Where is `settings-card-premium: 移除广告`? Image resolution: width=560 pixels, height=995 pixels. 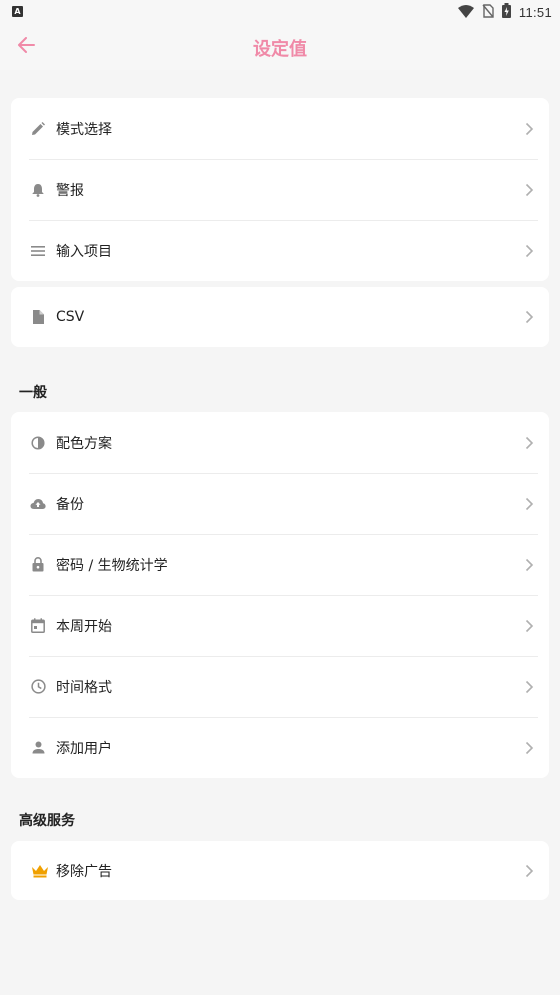
settings-card-premium: 移除广告 is located at coordinates (280, 870).